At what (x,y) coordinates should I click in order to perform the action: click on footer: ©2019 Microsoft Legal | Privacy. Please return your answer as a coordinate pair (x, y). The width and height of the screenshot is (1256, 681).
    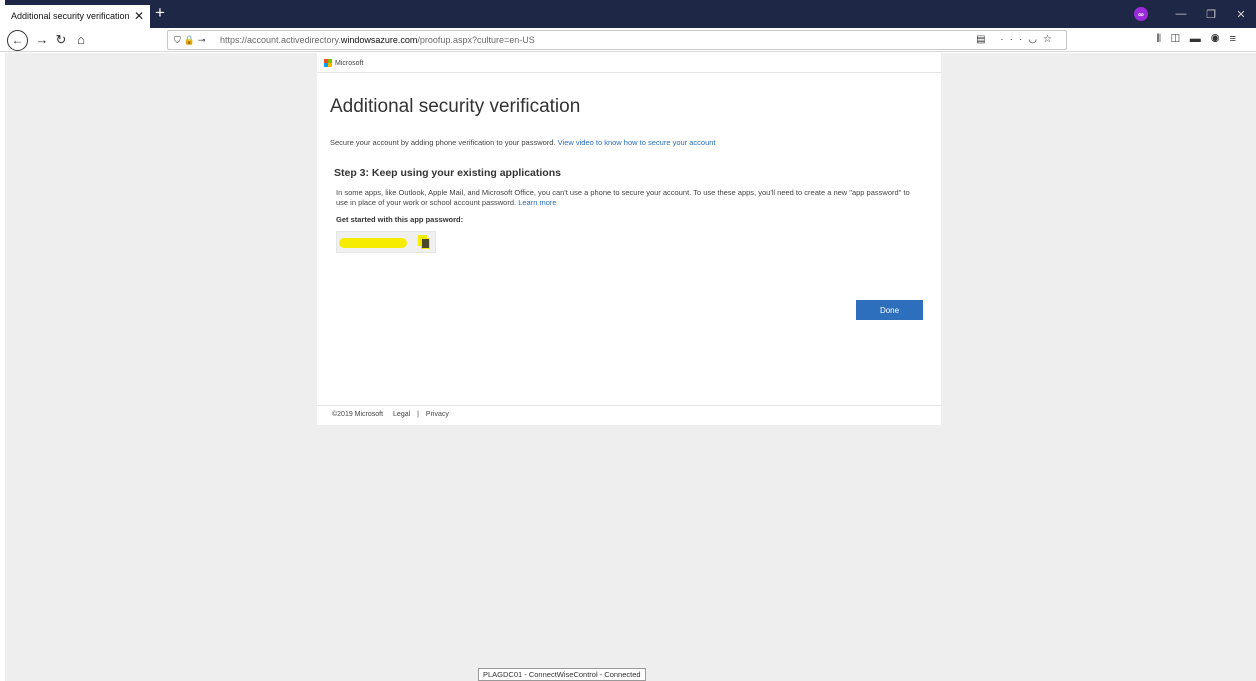
    Looking at the image, I should click on (390, 414).